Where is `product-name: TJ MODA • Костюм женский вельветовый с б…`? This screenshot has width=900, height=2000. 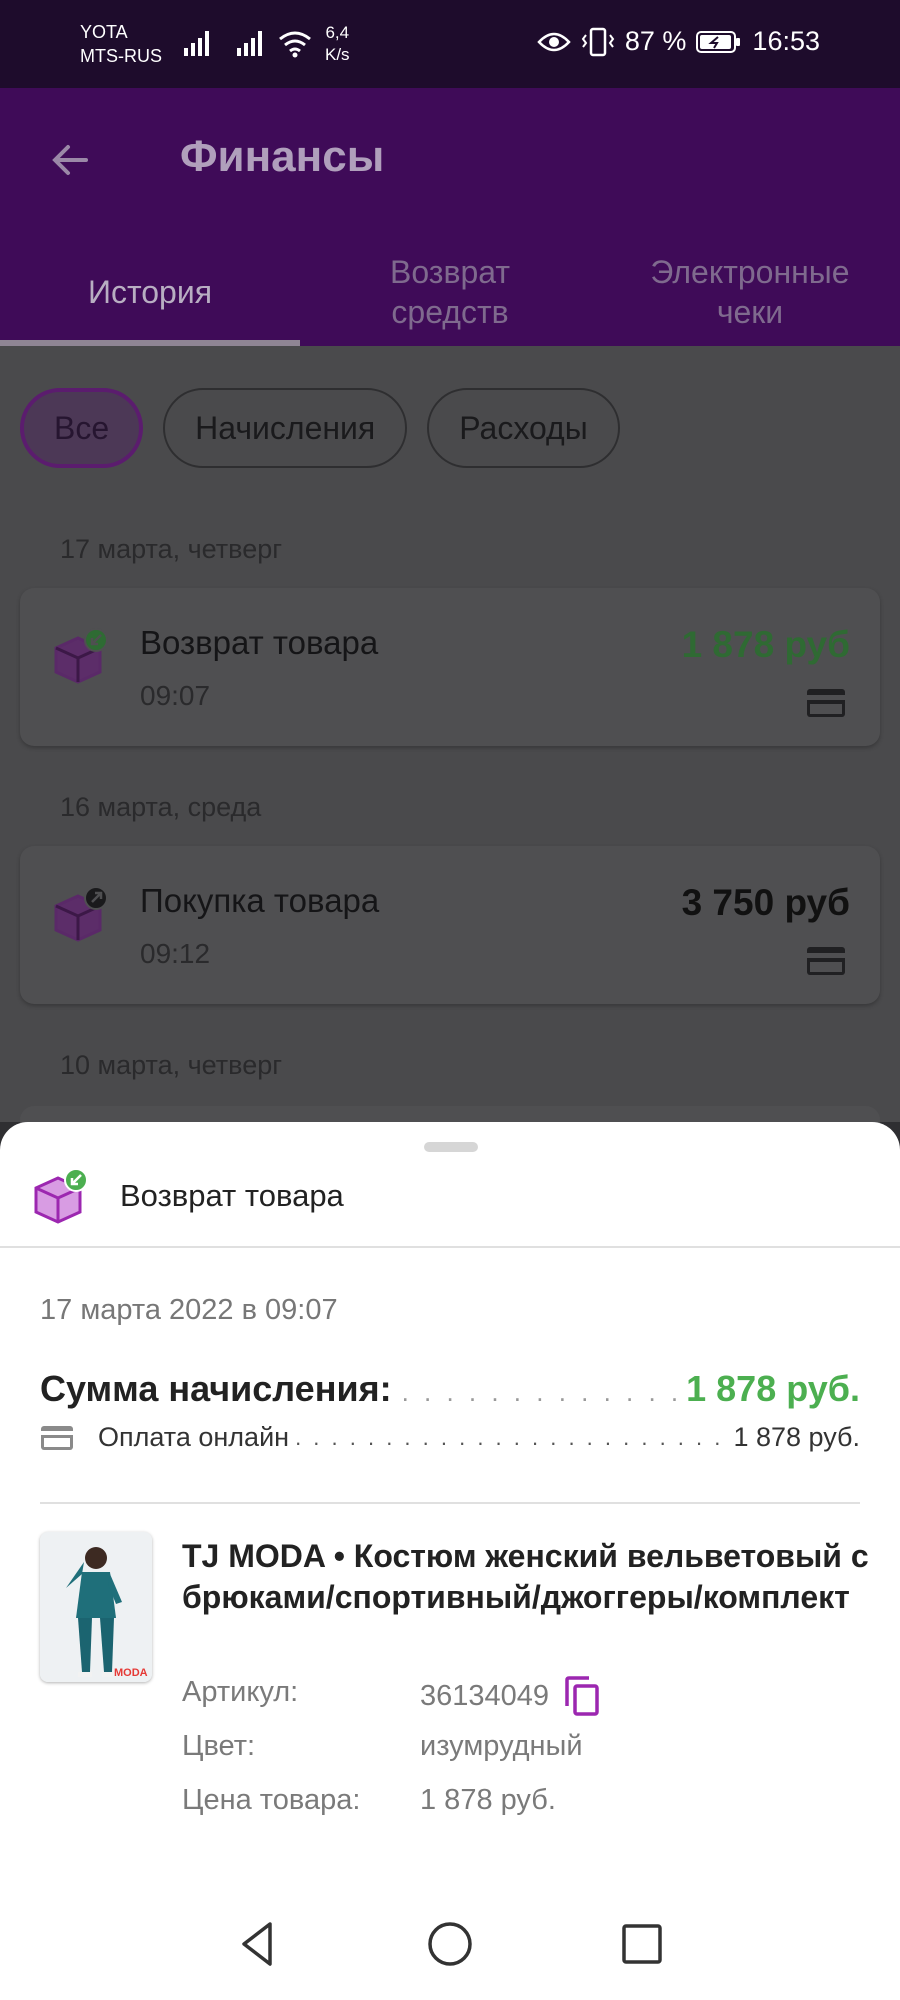
product-name: TJ MODA • Костюм женский вельветовый с б… is located at coordinates (527, 1577).